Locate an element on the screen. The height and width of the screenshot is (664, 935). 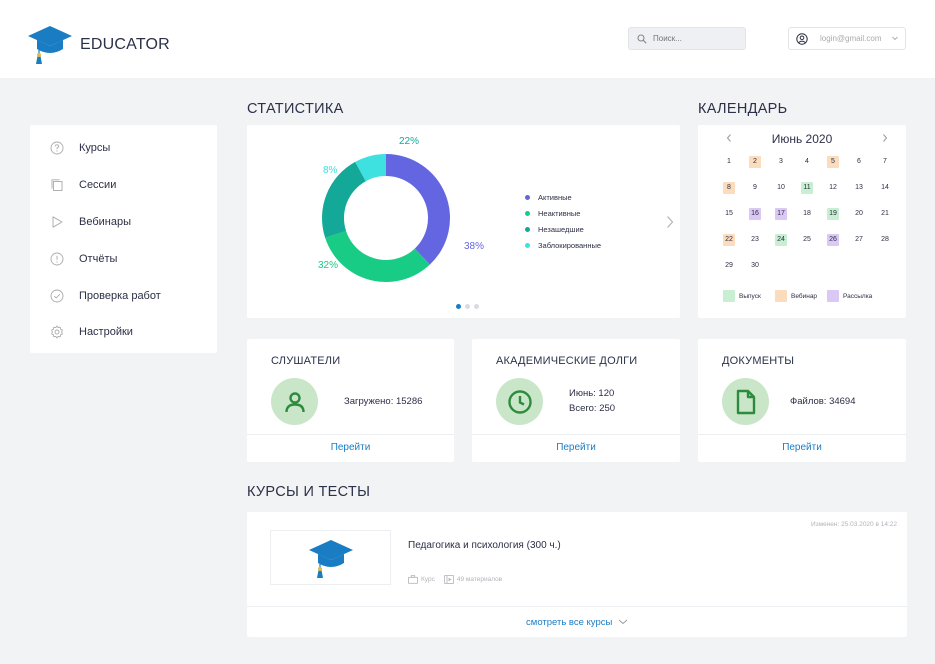
calendar-day: 10 is located at coordinates (781, 188).